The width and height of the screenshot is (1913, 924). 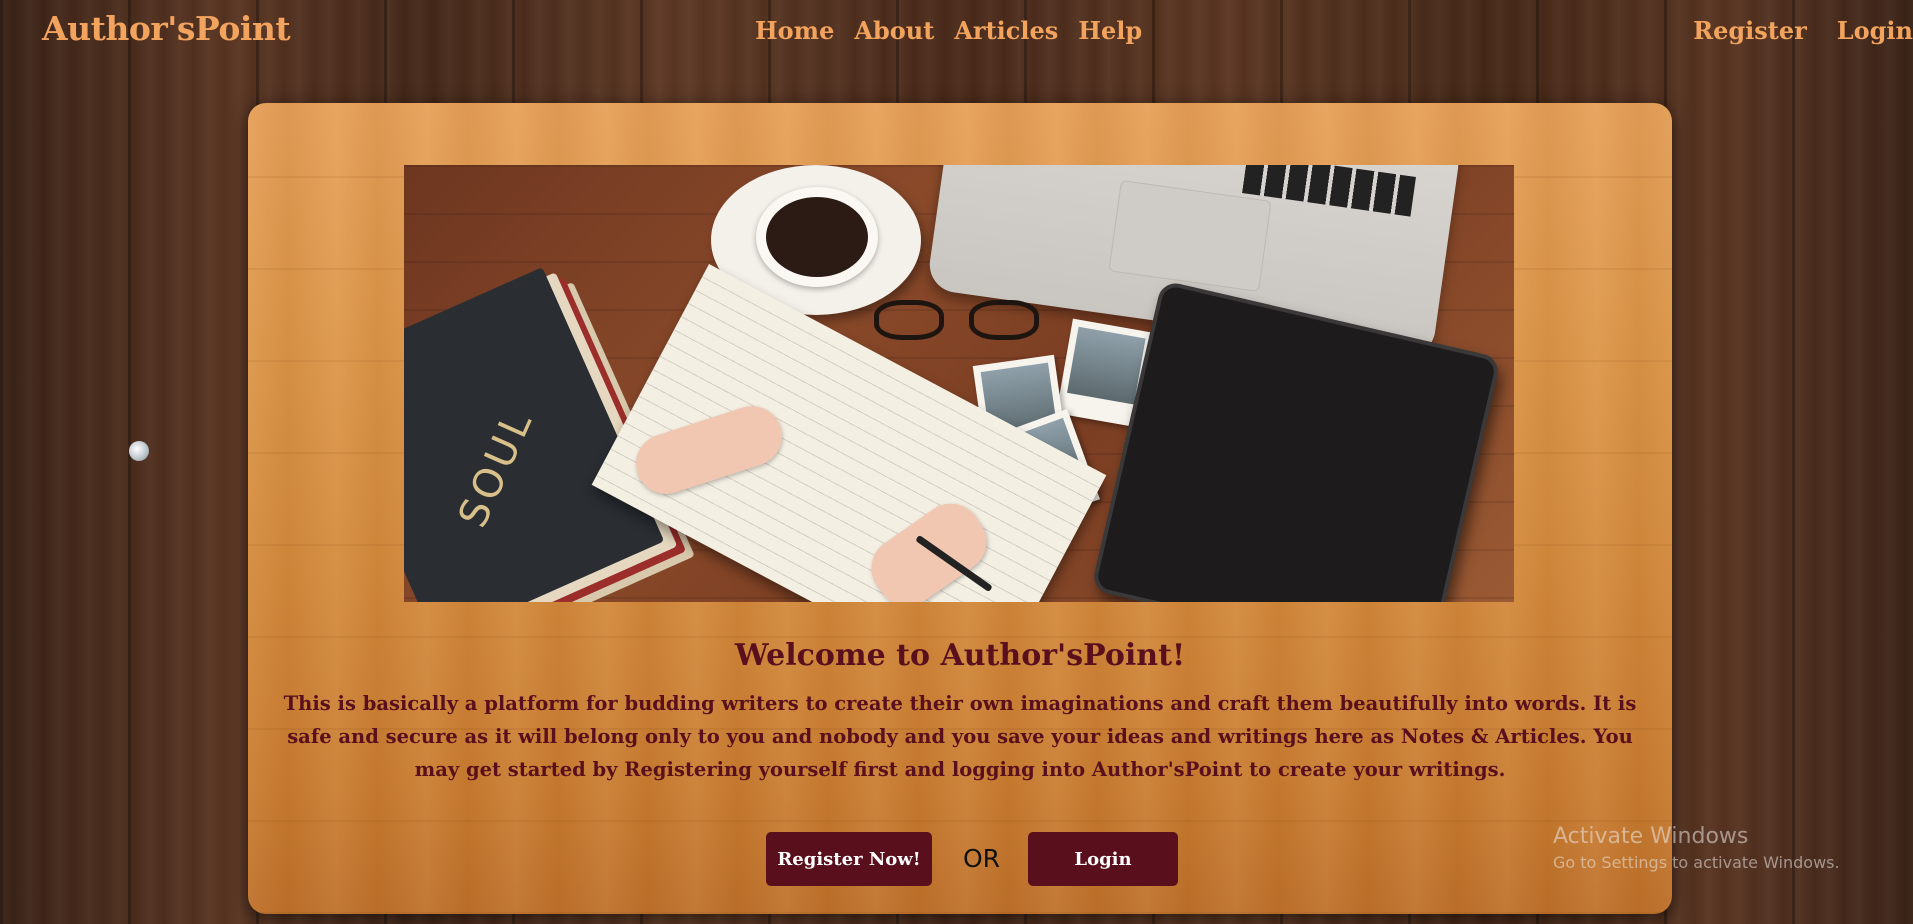 I want to click on nav-articles-link: Articles, so click(x=1006, y=30).